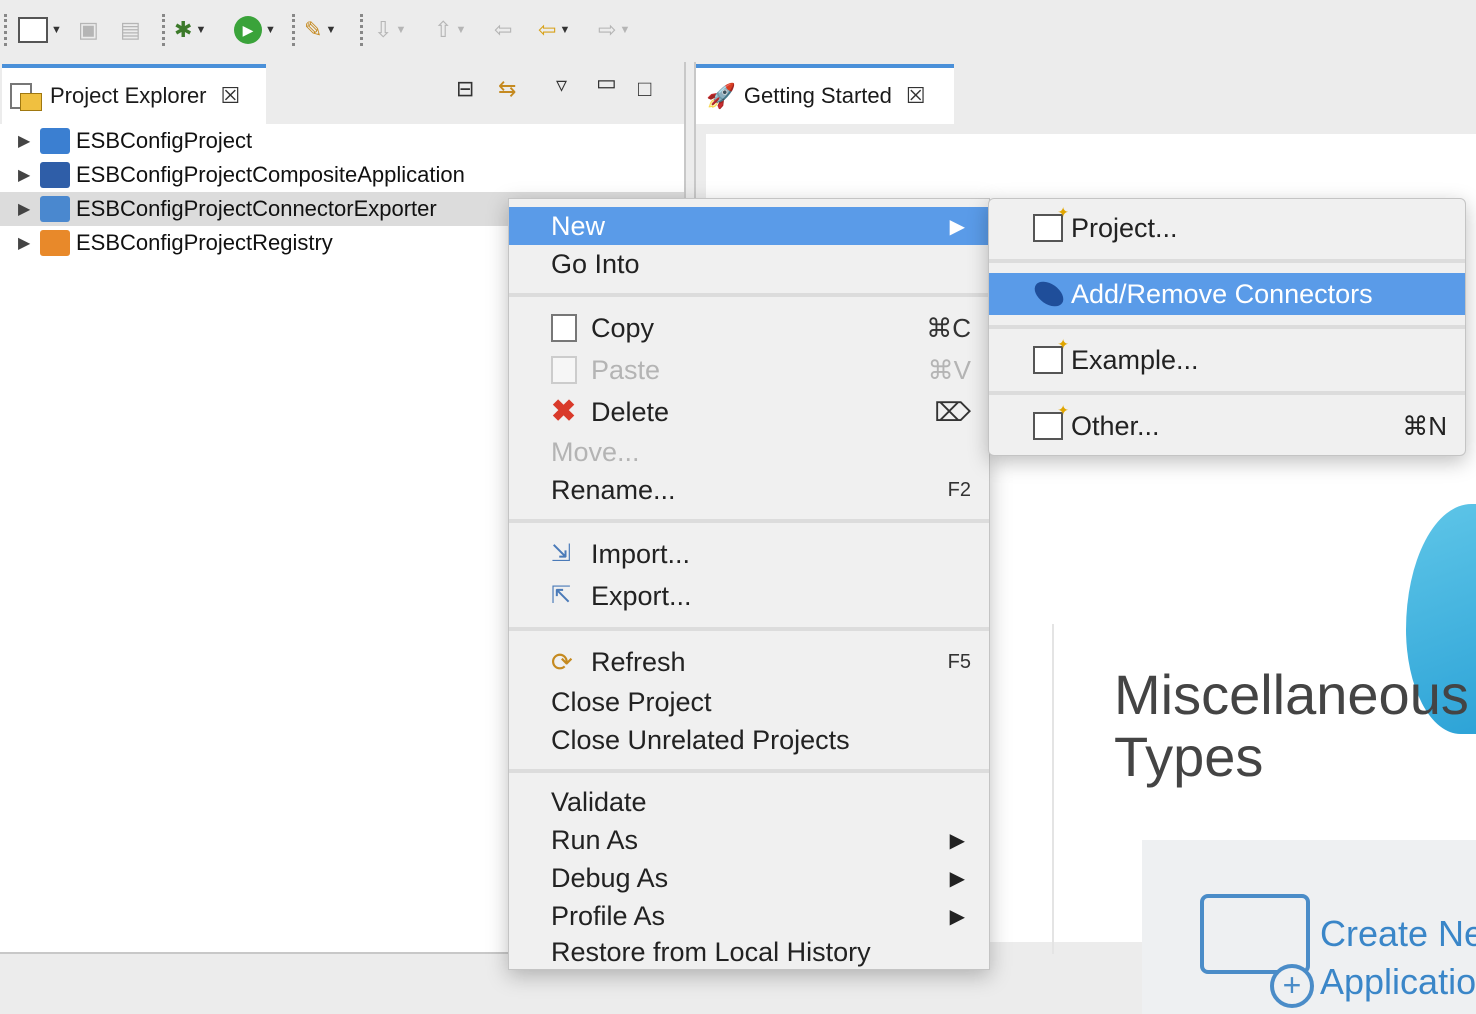 This screenshot has height=1014, width=1476. What do you see at coordinates (465, 89) in the screenshot?
I see `collapse-all-icon: ⊟` at bounding box center [465, 89].